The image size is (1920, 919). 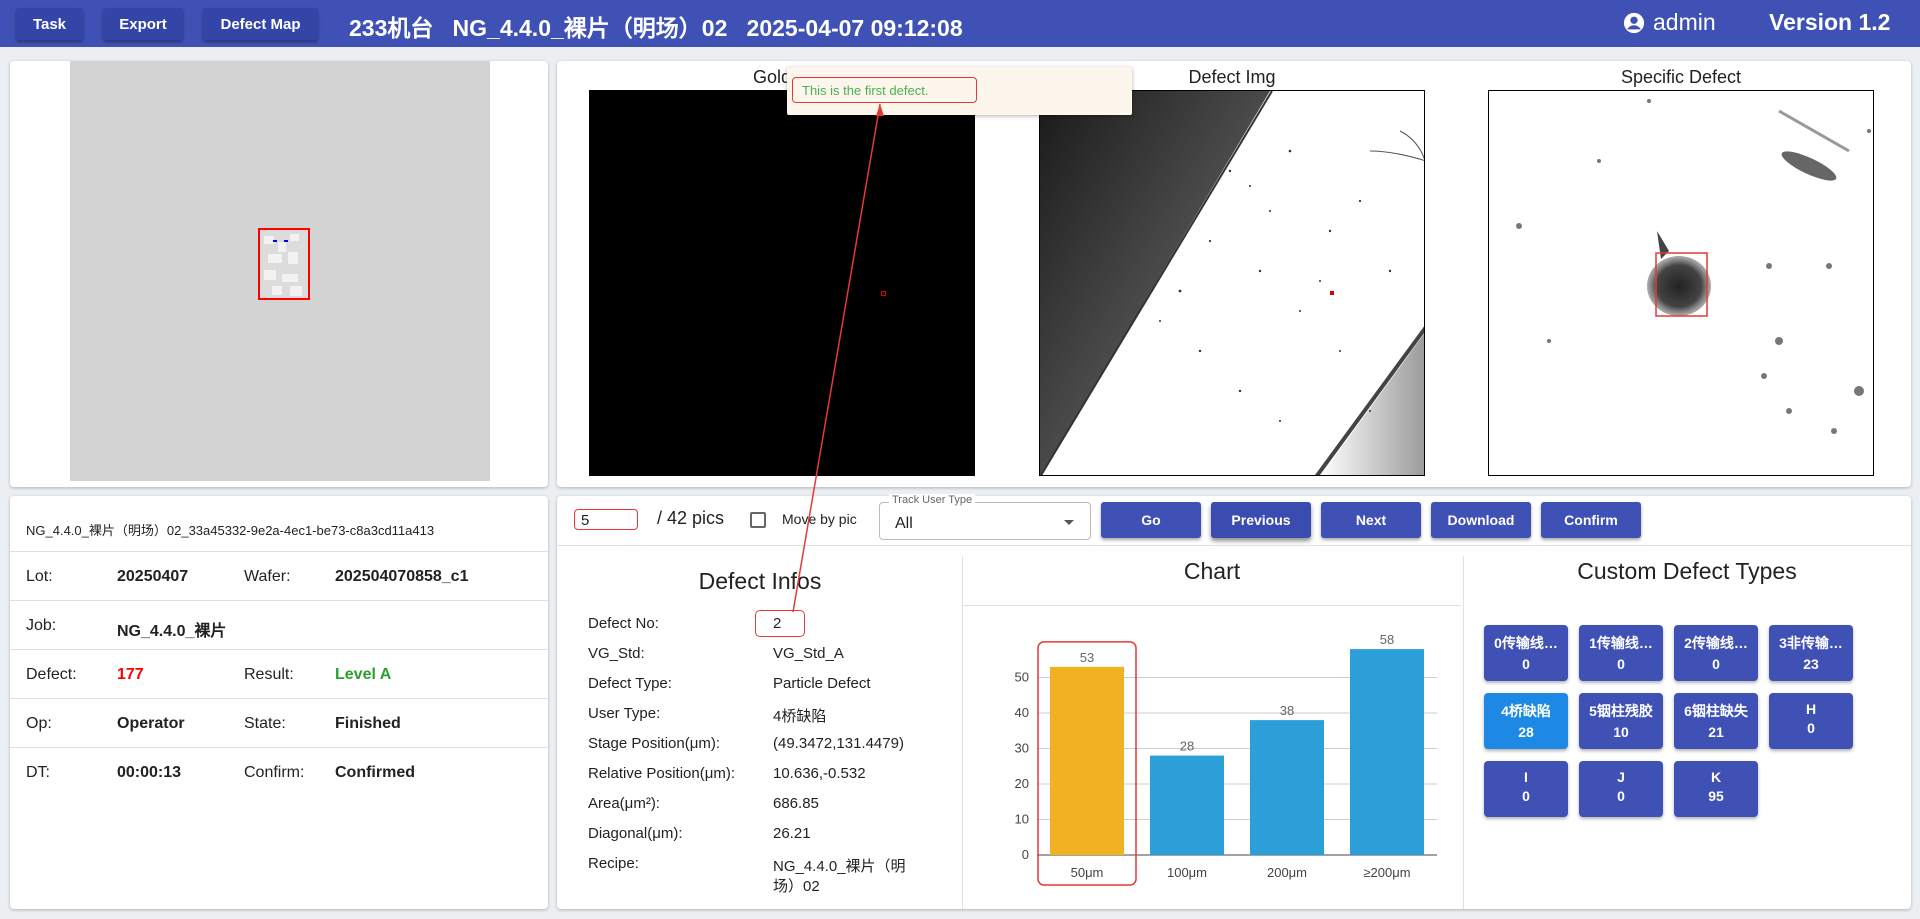 I want to click on chart-svg: 0 10 20 30 40 50 53 50μm 28 100μm 38 200μm 58 ≥200μm, so click(x=1226, y=759).